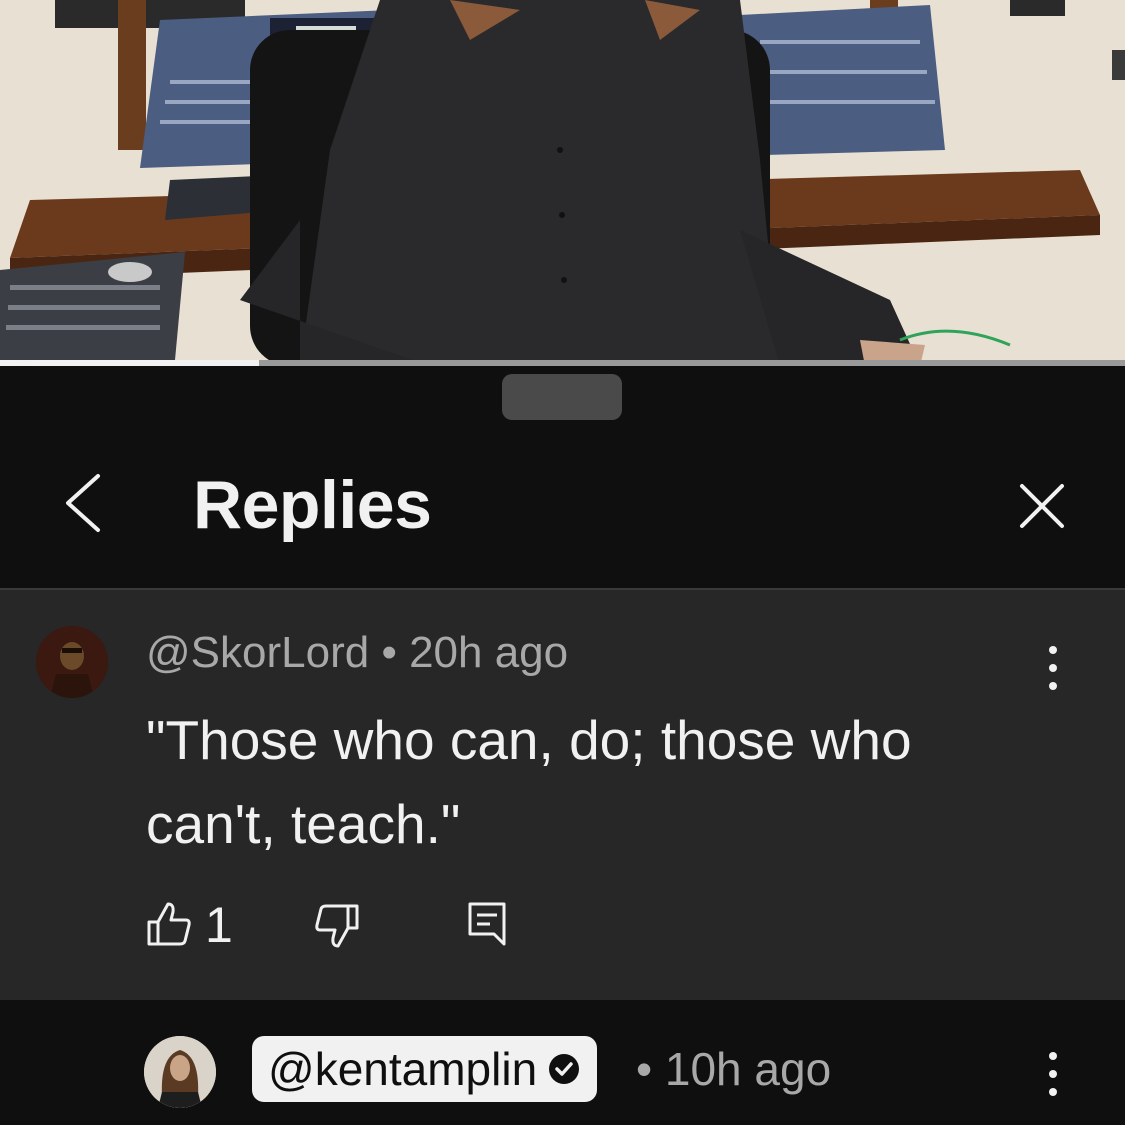  Describe the element at coordinates (748, 1069) in the screenshot. I see `comment-time: 10h ago` at that location.